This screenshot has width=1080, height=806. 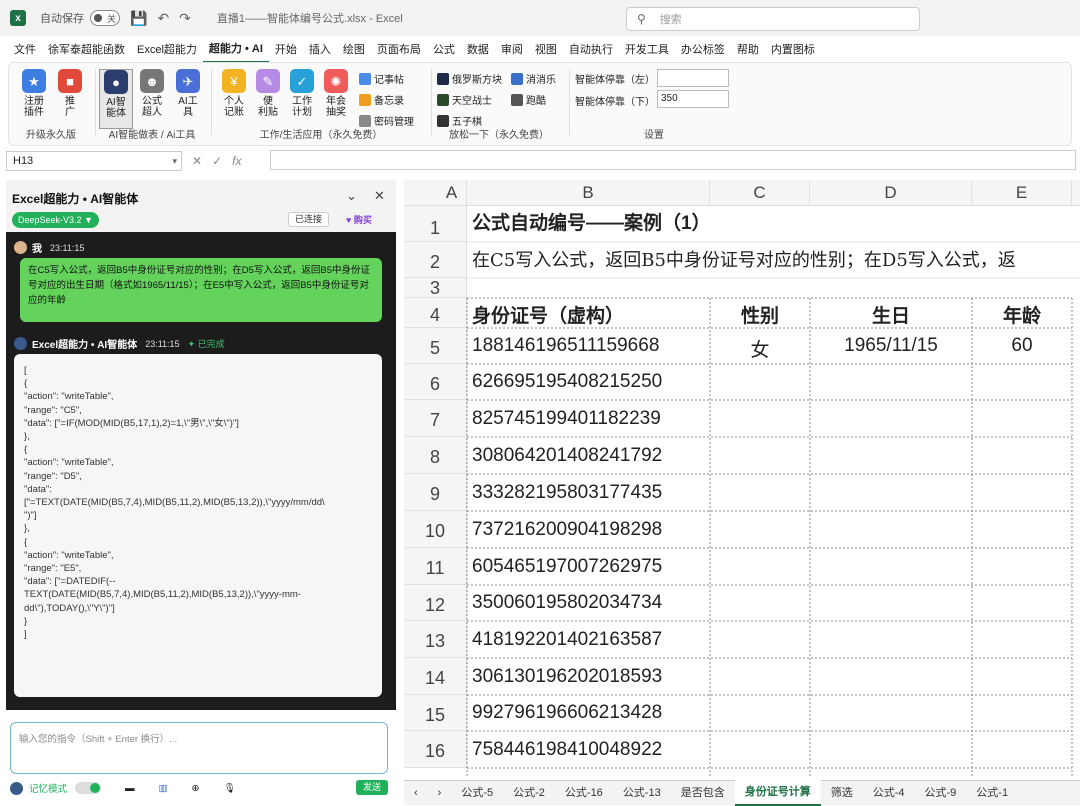 What do you see at coordinates (647, 50) in the screenshot?
I see `menu-developer: 开发工具` at bounding box center [647, 50].